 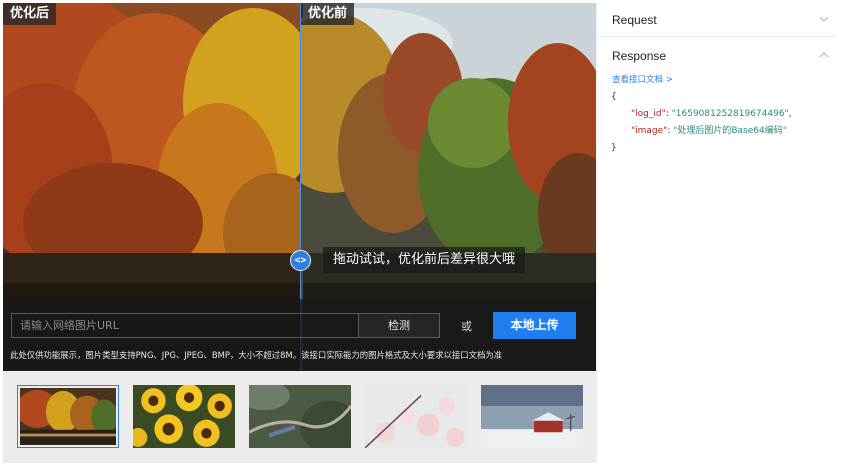 I want to click on code-row-image: "image": "处理后图片的Base64编码", so click(x=709, y=131).